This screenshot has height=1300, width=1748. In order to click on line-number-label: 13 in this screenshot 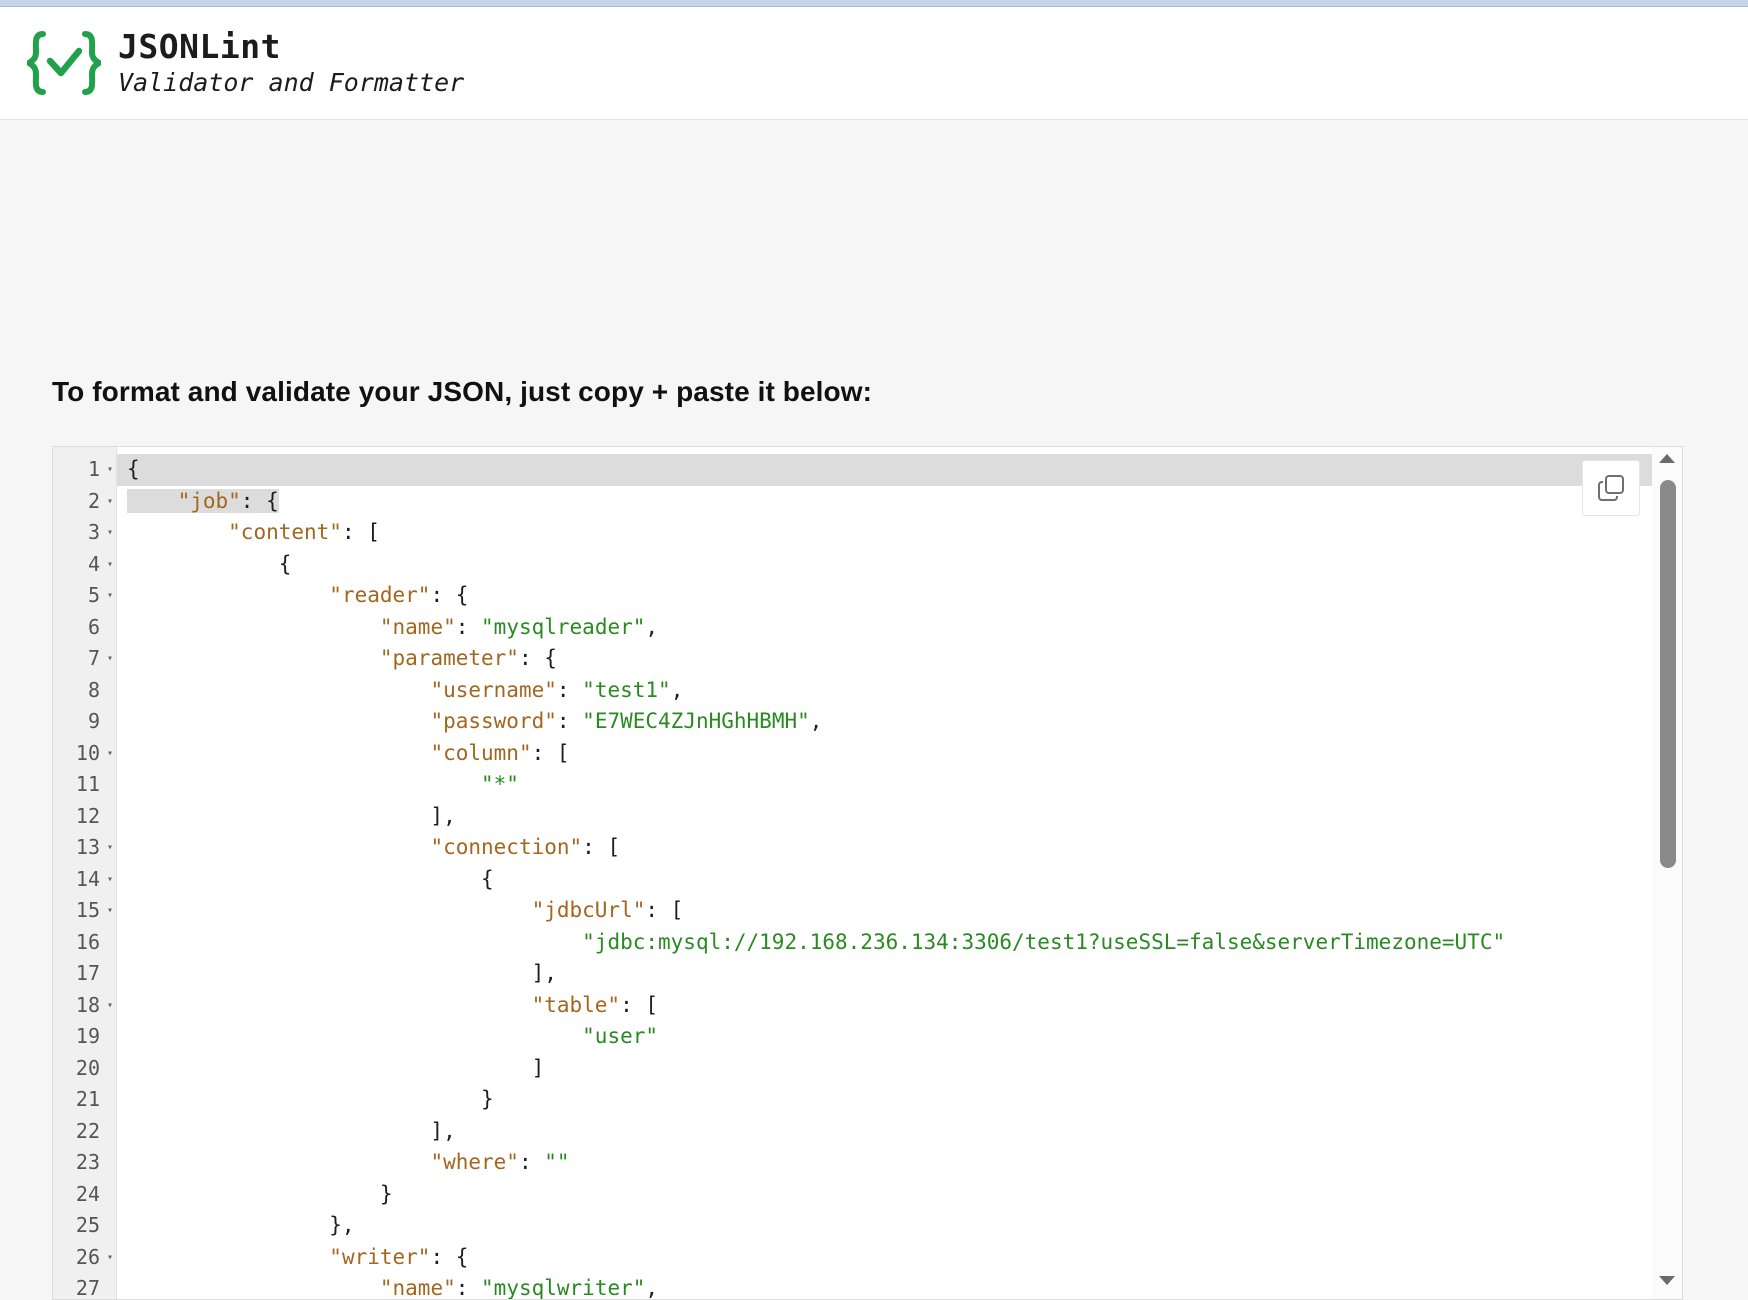, I will do `click(87, 847)`.